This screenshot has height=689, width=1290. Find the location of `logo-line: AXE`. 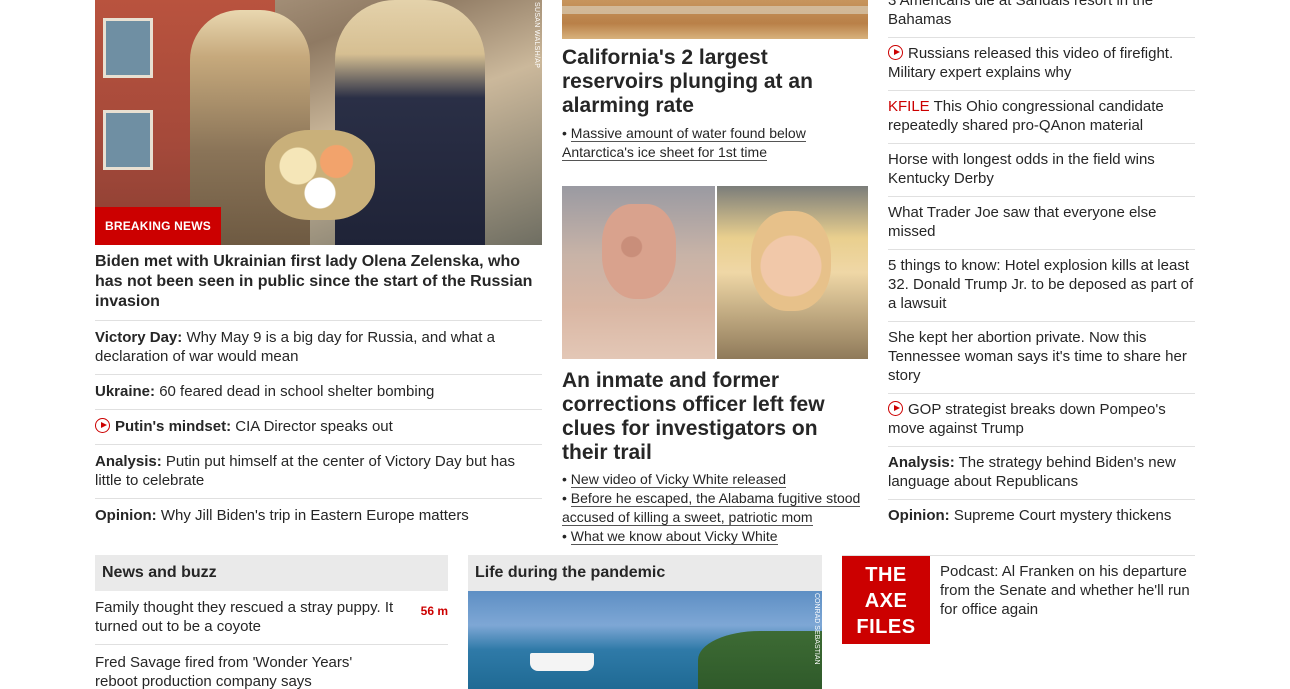

logo-line: AXE is located at coordinates (886, 601).